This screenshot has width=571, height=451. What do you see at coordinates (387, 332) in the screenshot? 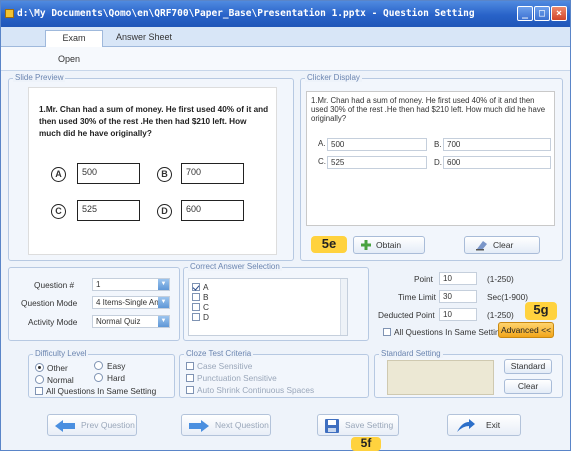
I see `scoring-all-same-checkbox` at bounding box center [387, 332].